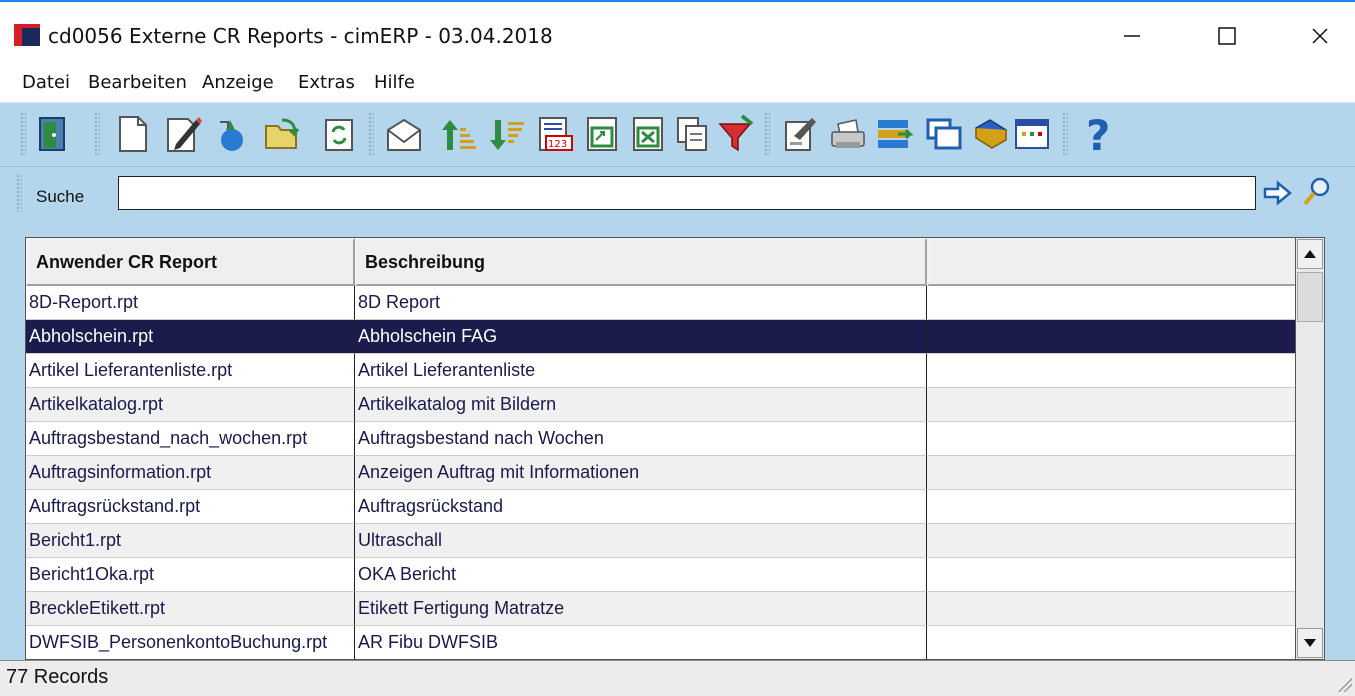 The width and height of the screenshot is (1355, 696). What do you see at coordinates (1111, 262) in the screenshot?
I see `column-header-extra` at bounding box center [1111, 262].